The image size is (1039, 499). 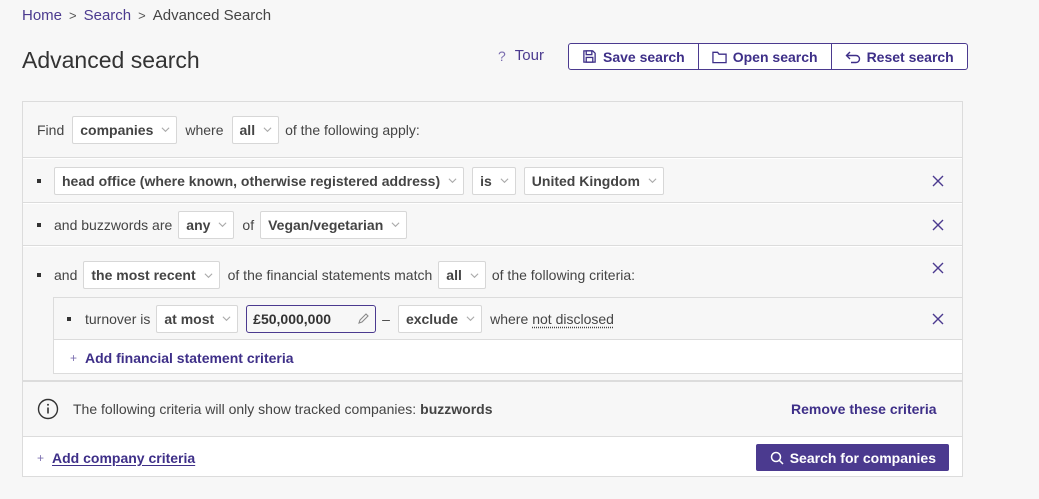 What do you see at coordinates (529, 55) in the screenshot?
I see `tour-label: Tour` at bounding box center [529, 55].